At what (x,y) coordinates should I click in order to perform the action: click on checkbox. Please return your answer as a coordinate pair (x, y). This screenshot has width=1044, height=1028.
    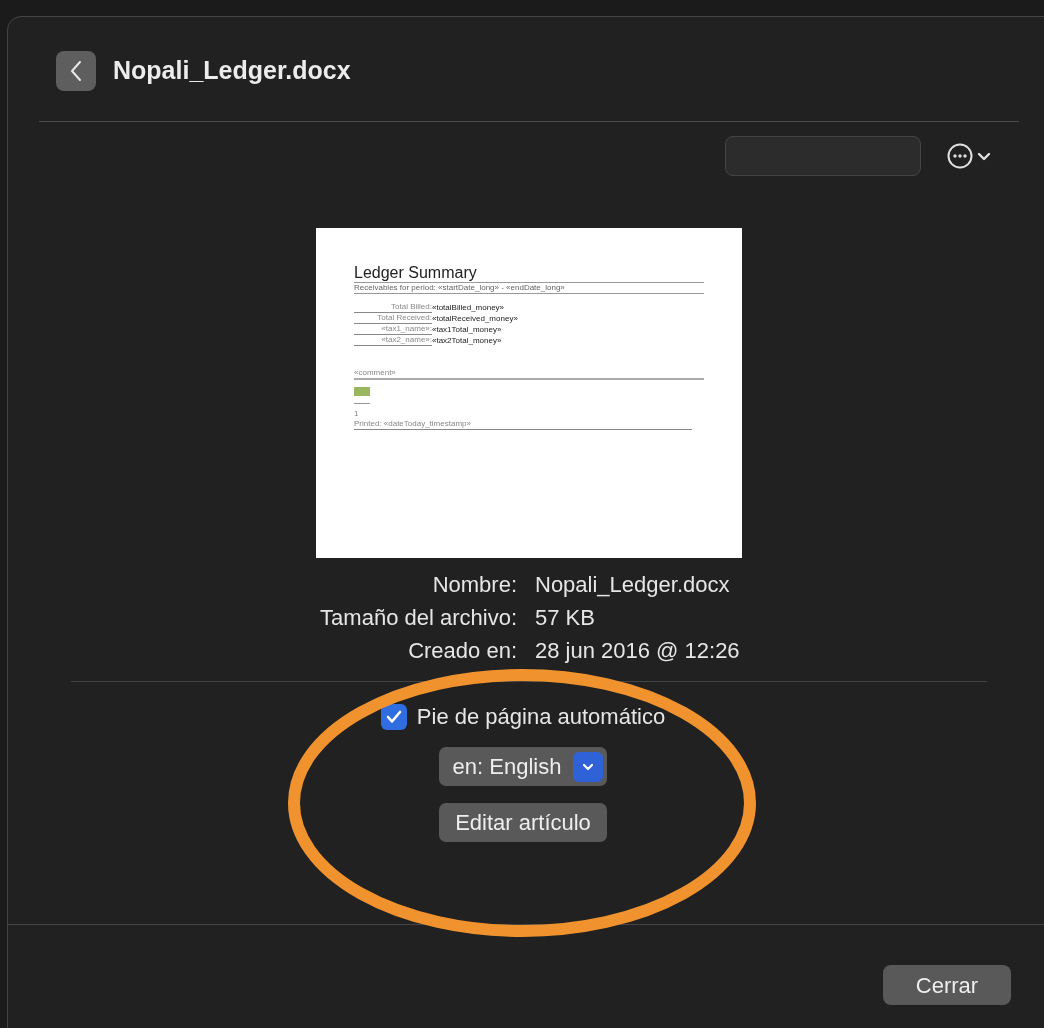
    Looking at the image, I should click on (393, 716).